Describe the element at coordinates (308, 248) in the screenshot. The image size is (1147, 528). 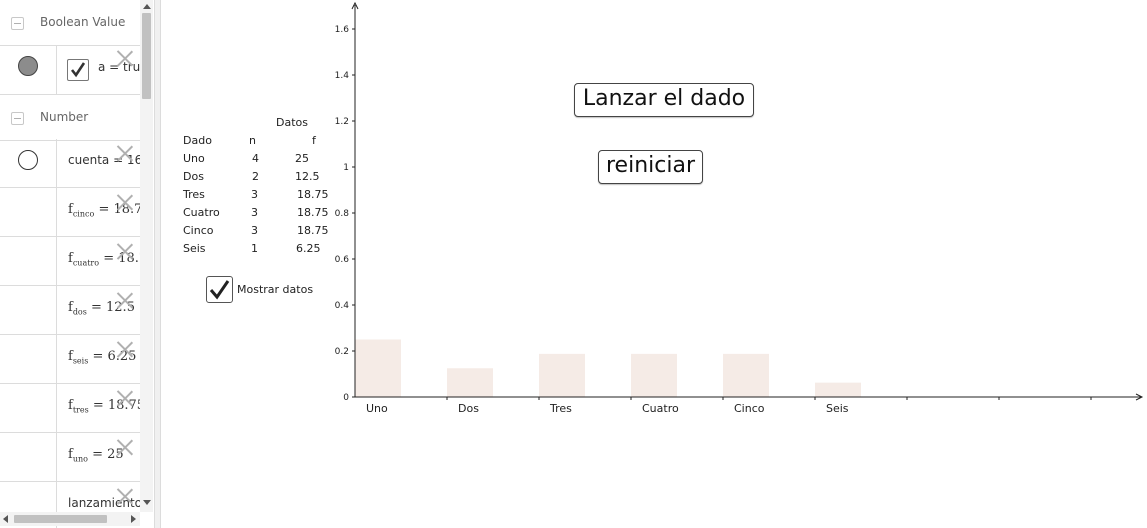
I see `table-cell: 6.25` at that location.